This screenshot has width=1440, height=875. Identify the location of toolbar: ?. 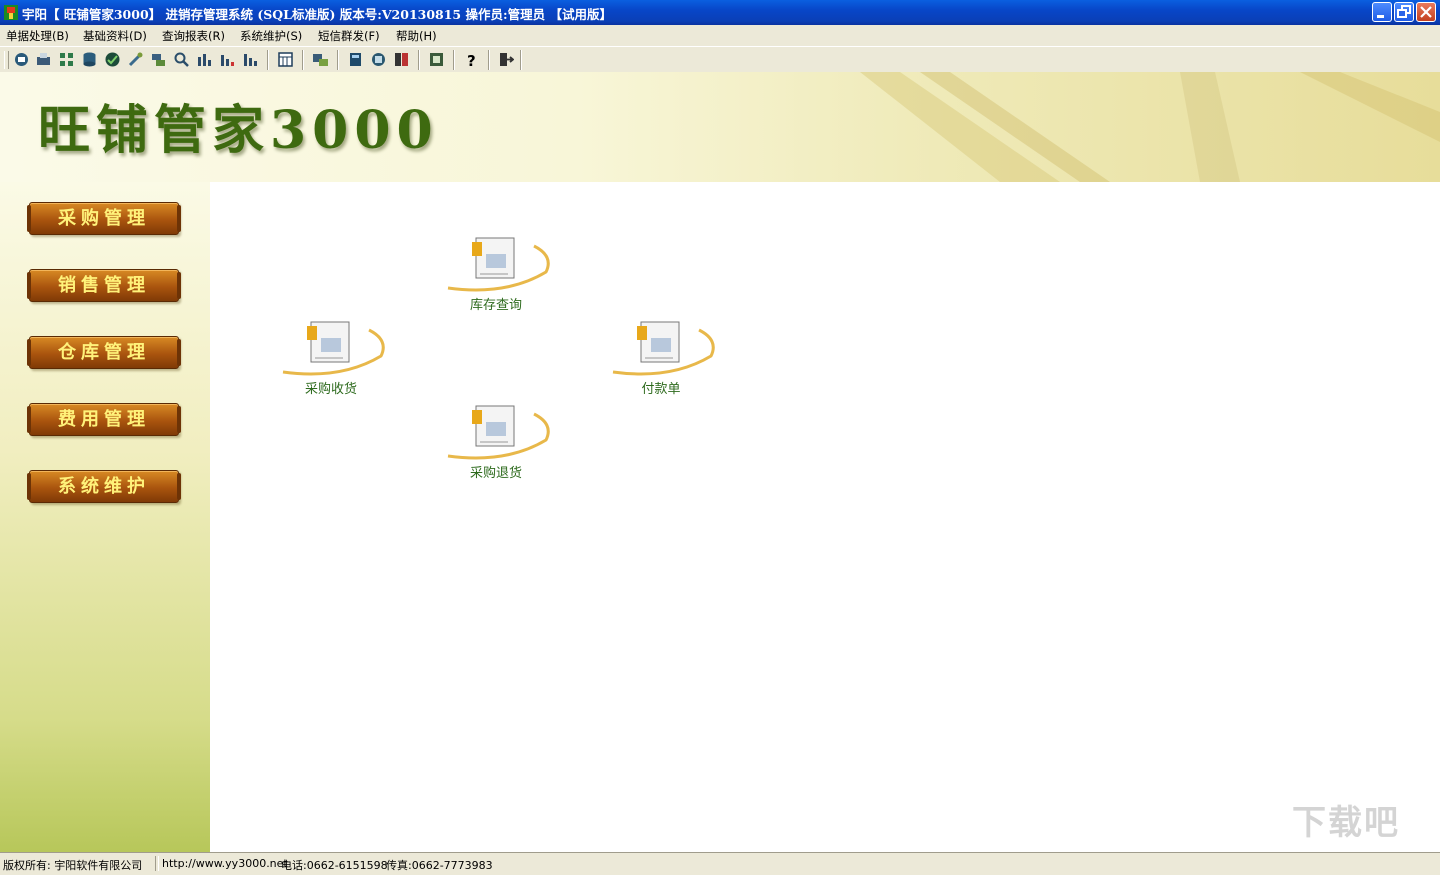
(720, 59).